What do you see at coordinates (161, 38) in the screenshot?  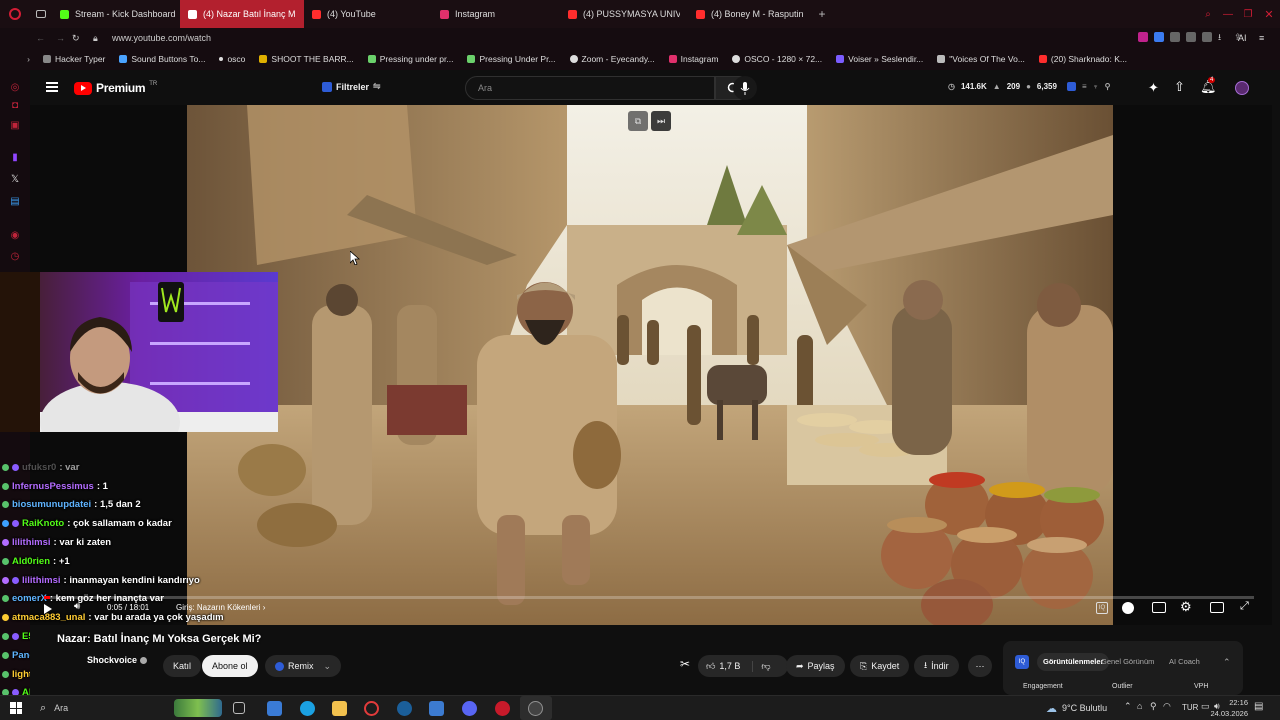 I see `url-field: www.youtube.com/watch` at bounding box center [161, 38].